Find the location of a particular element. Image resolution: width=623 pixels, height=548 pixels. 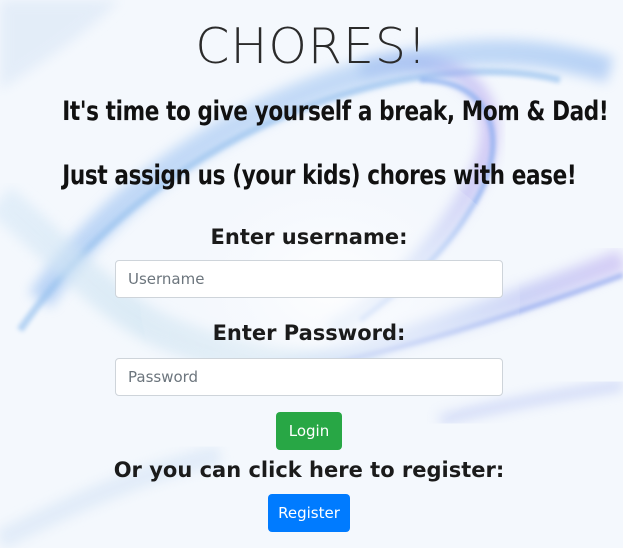

page-title: CHORES! is located at coordinates (311, 46).